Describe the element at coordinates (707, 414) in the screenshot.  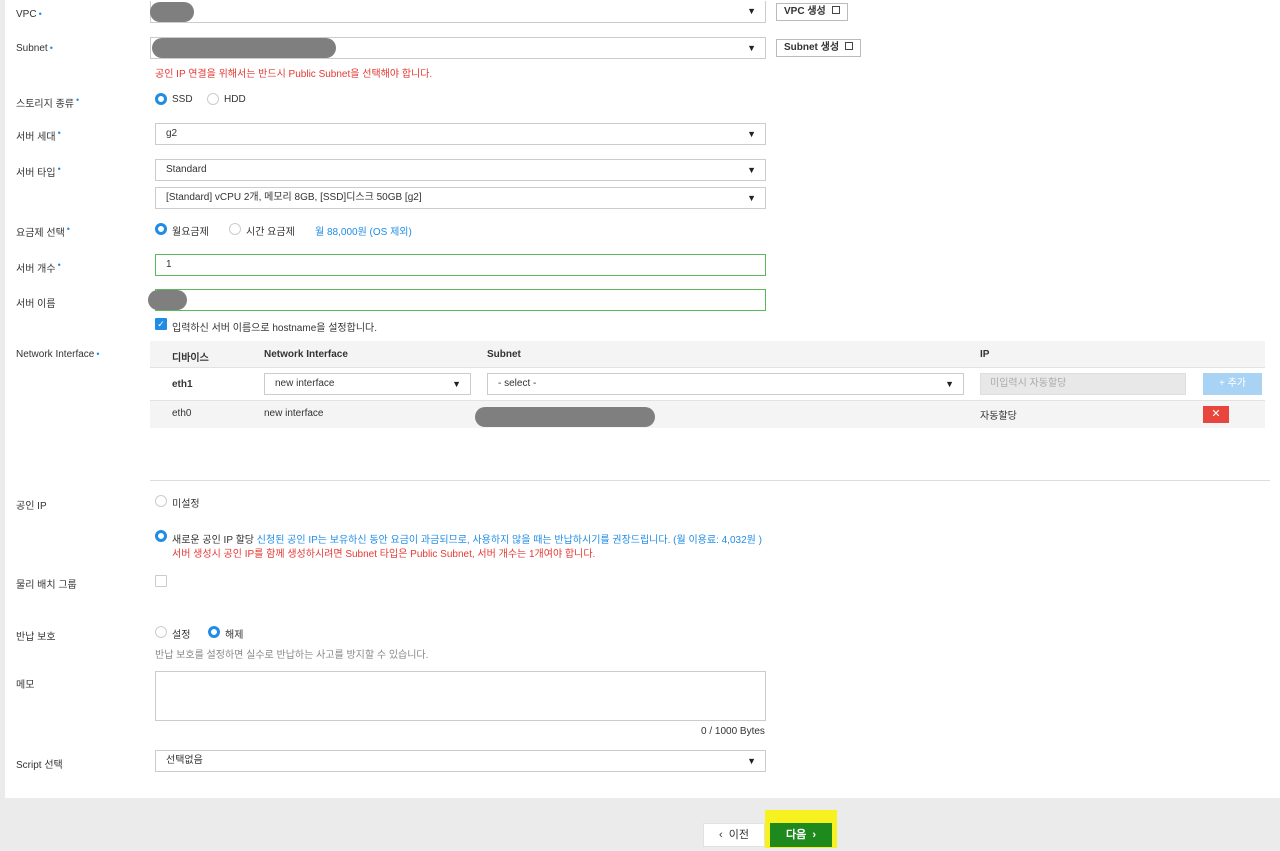
I see `table-row: eth0 new interface 자동할당 ✕` at that location.